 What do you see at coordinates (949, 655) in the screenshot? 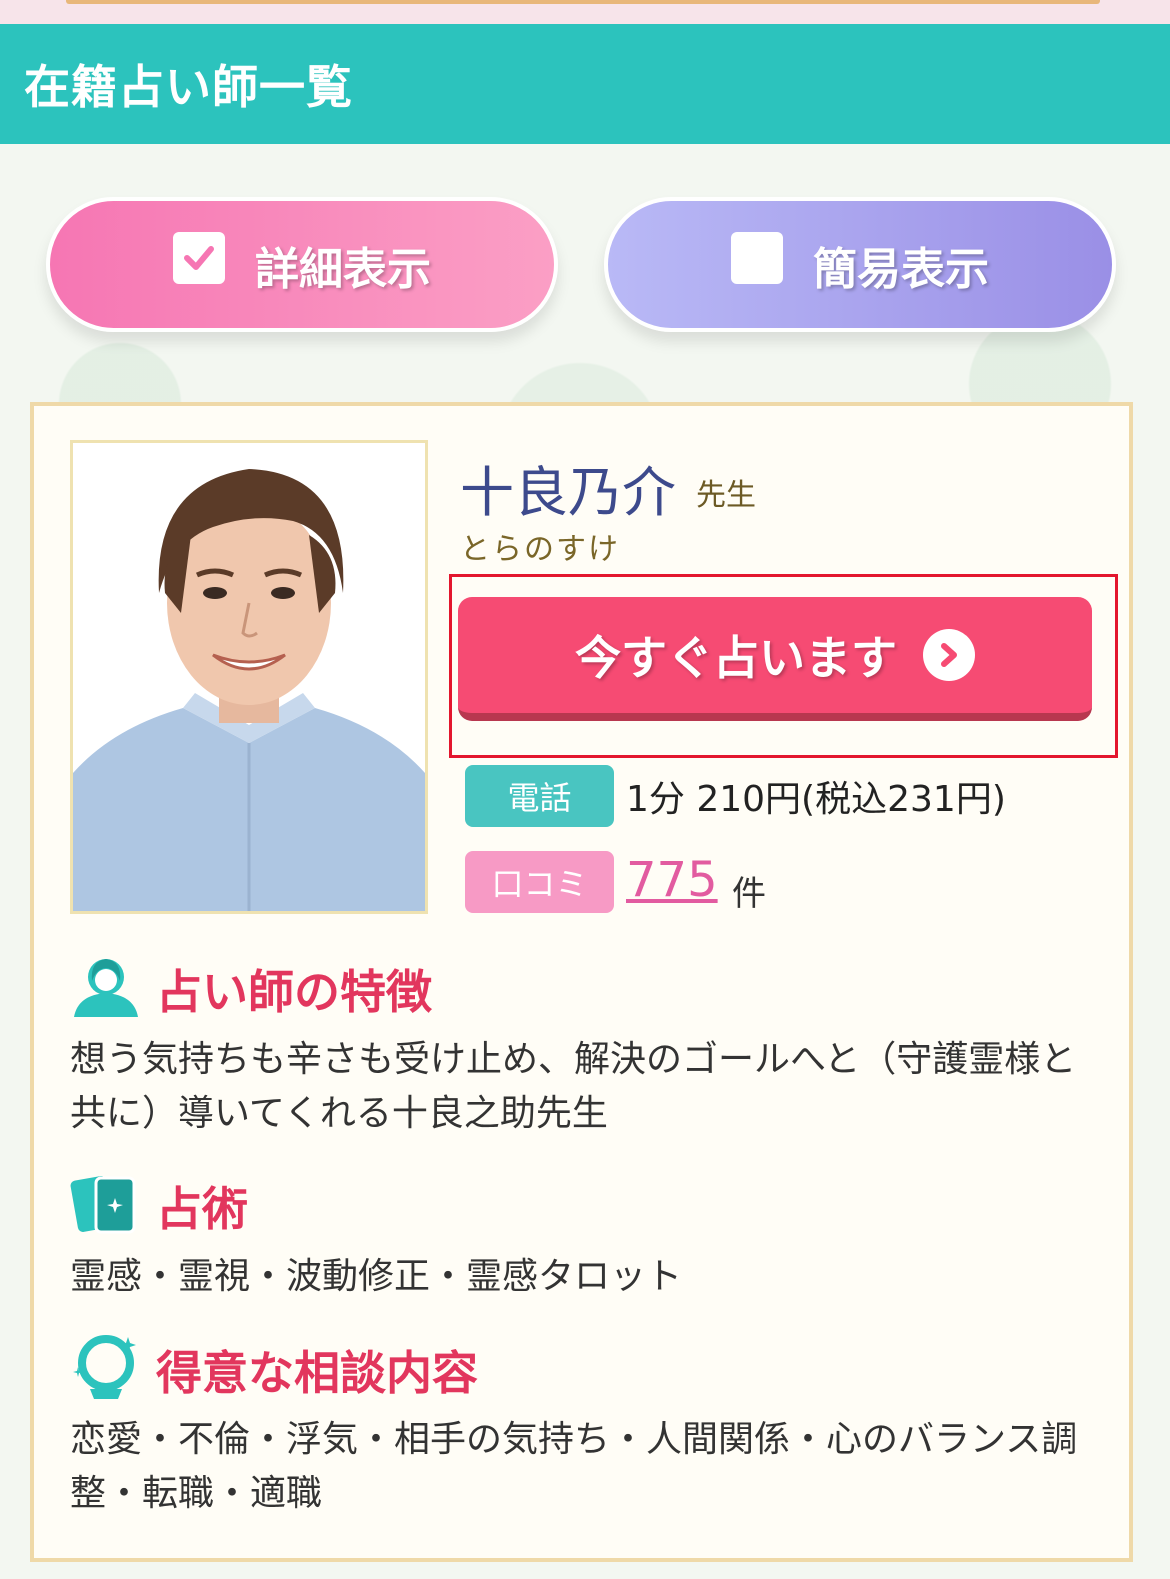
I see `chevron-right-icon` at bounding box center [949, 655].